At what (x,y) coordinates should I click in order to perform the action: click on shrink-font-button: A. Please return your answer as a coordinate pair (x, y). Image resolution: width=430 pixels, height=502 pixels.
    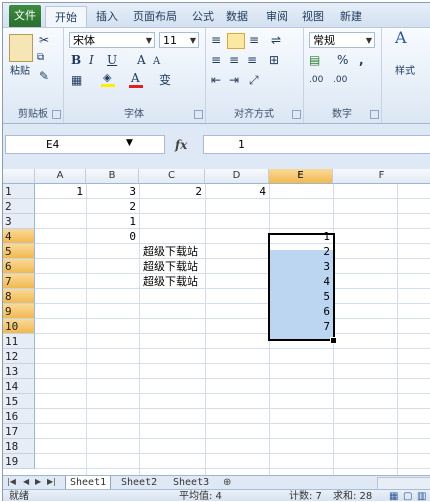
    Looking at the image, I should click on (156, 62).